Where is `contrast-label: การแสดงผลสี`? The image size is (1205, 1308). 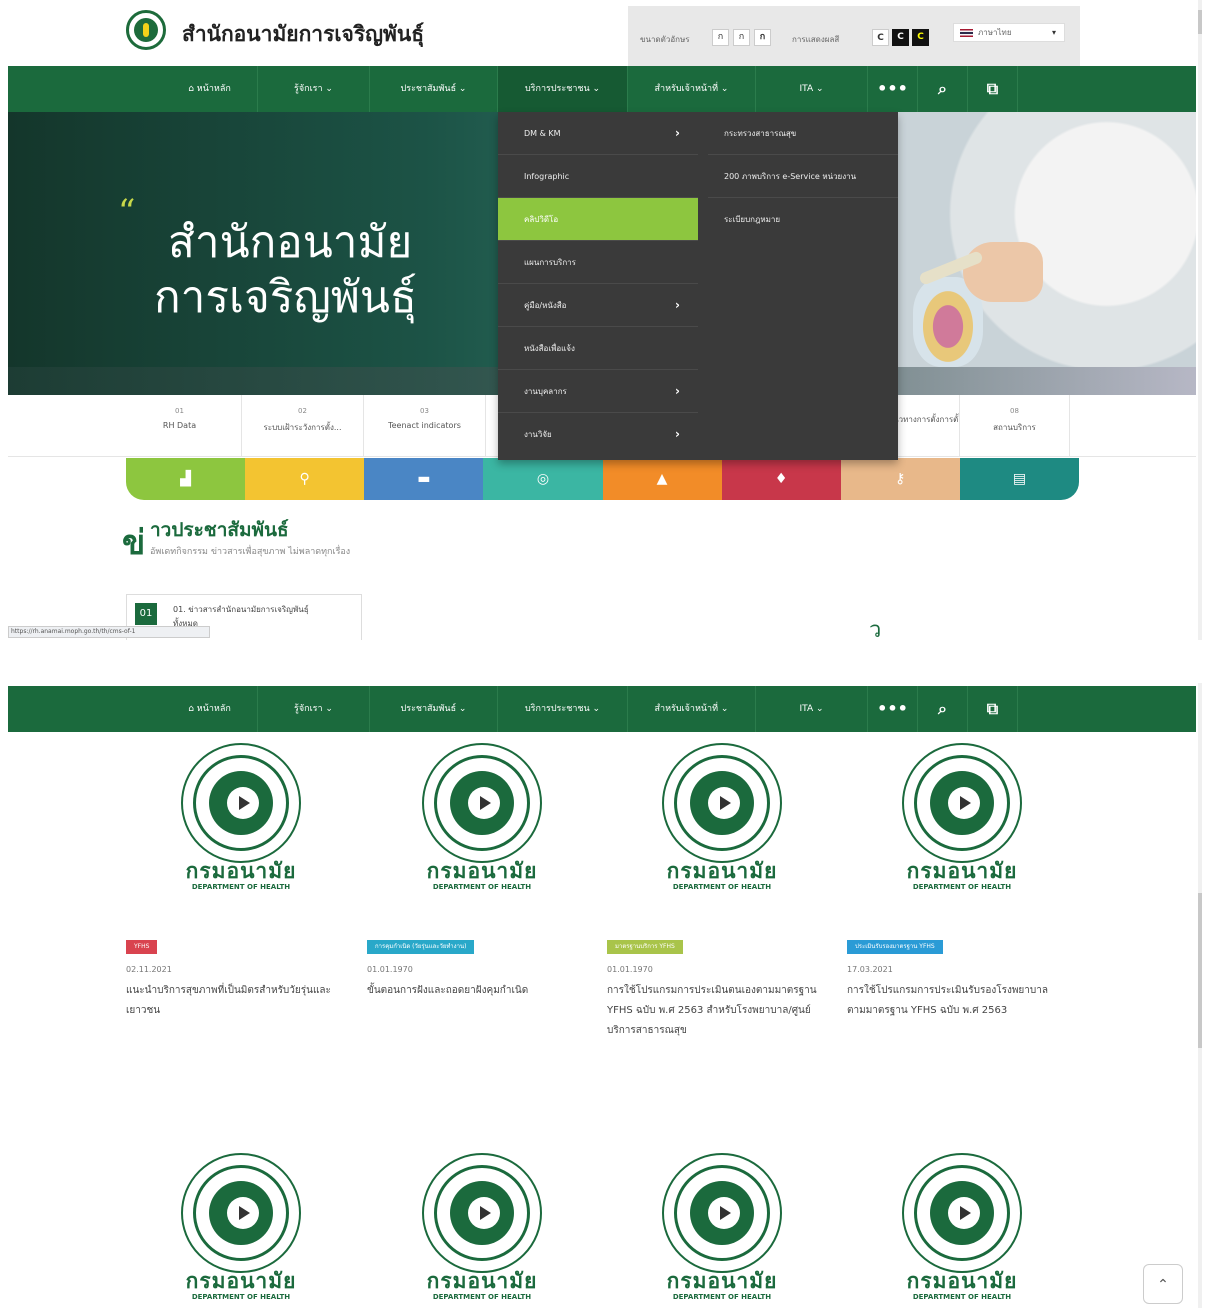
contrast-label: การแสดงผลสี is located at coordinates (816, 39).